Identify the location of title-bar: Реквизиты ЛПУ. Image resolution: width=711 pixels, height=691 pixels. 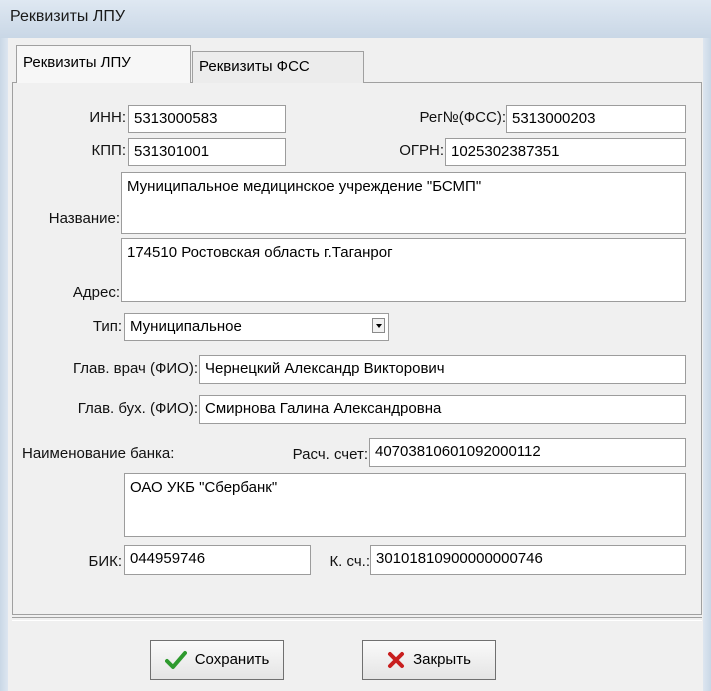
(355, 19).